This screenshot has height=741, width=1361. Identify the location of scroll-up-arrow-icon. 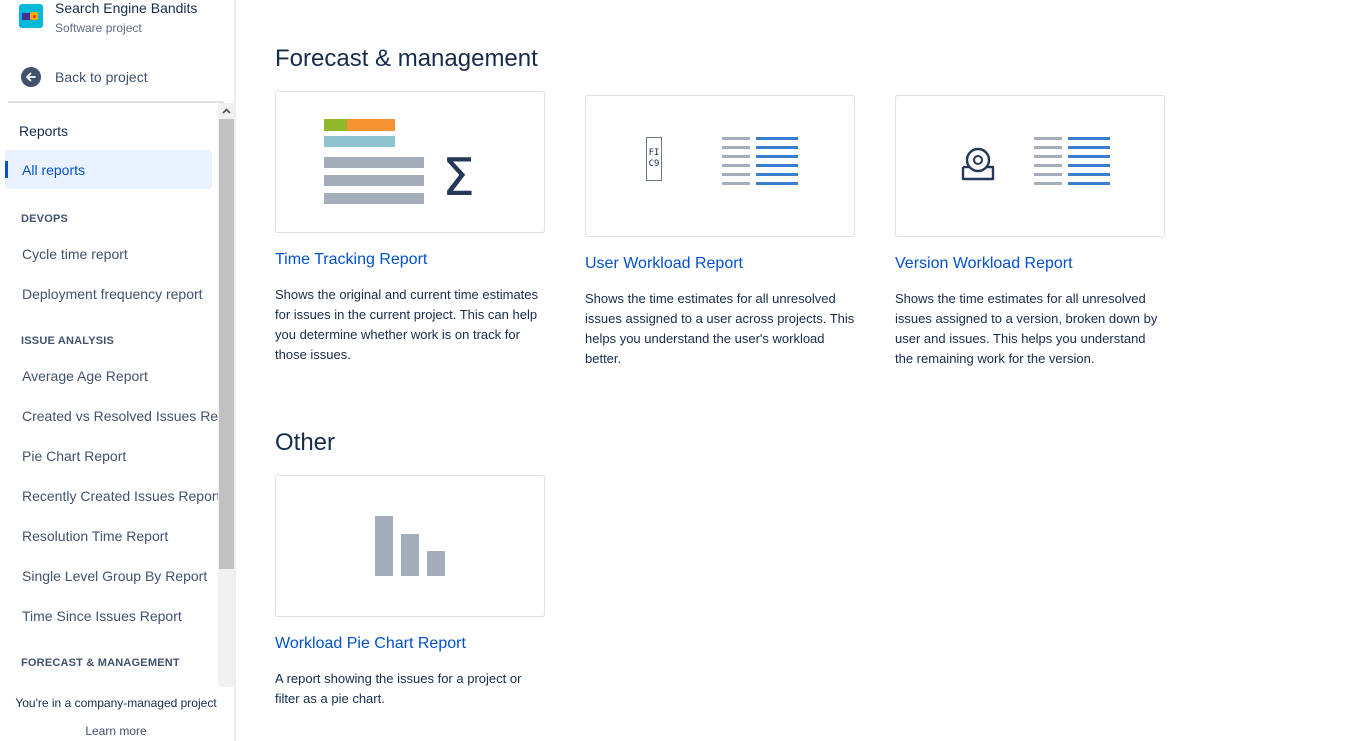
(226, 111).